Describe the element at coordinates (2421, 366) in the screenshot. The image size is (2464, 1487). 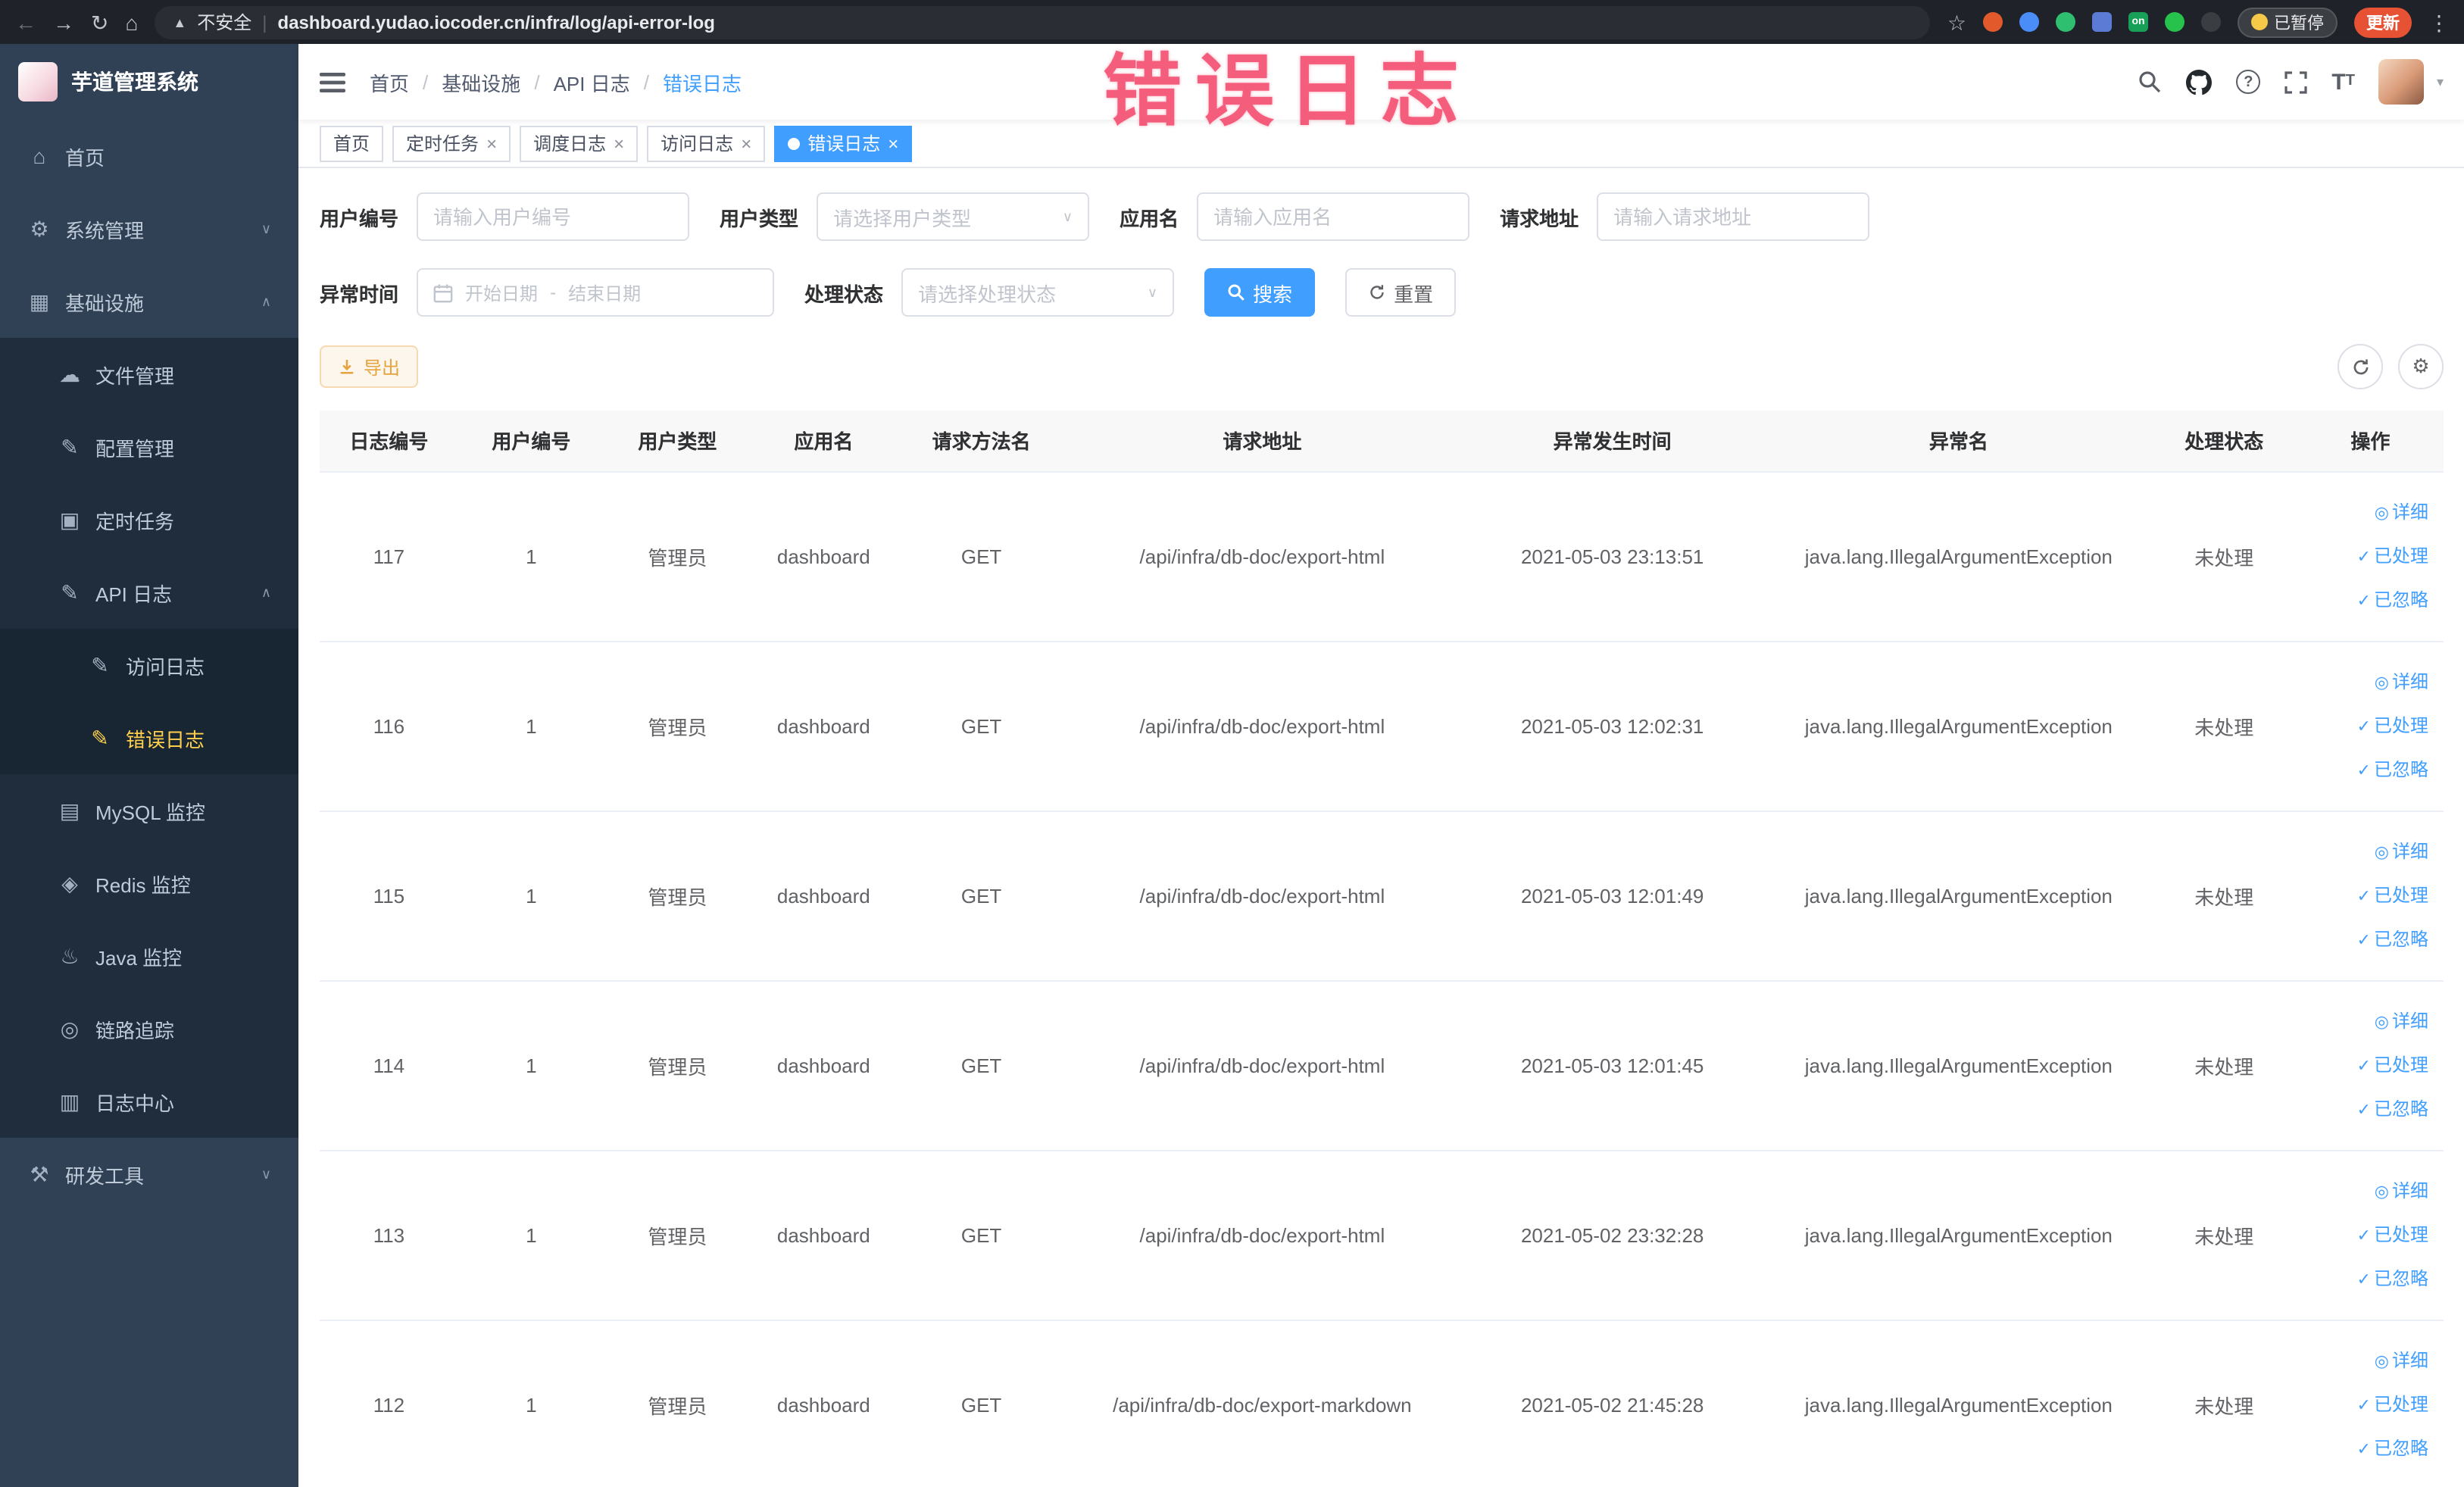
I see `column-settings-button: ⚙` at that location.